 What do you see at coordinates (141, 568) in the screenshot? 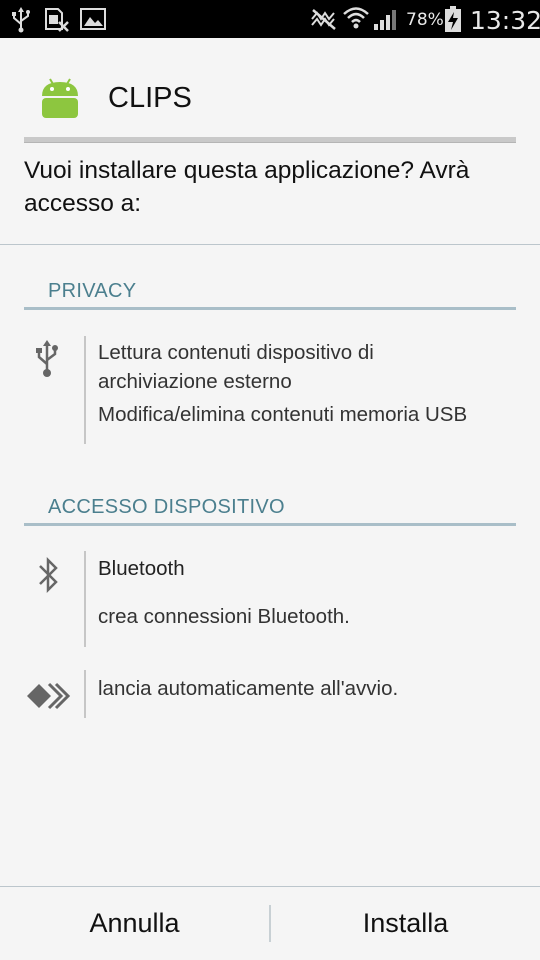
I see `permission-bluetooth-title: Bluetooth` at bounding box center [141, 568].